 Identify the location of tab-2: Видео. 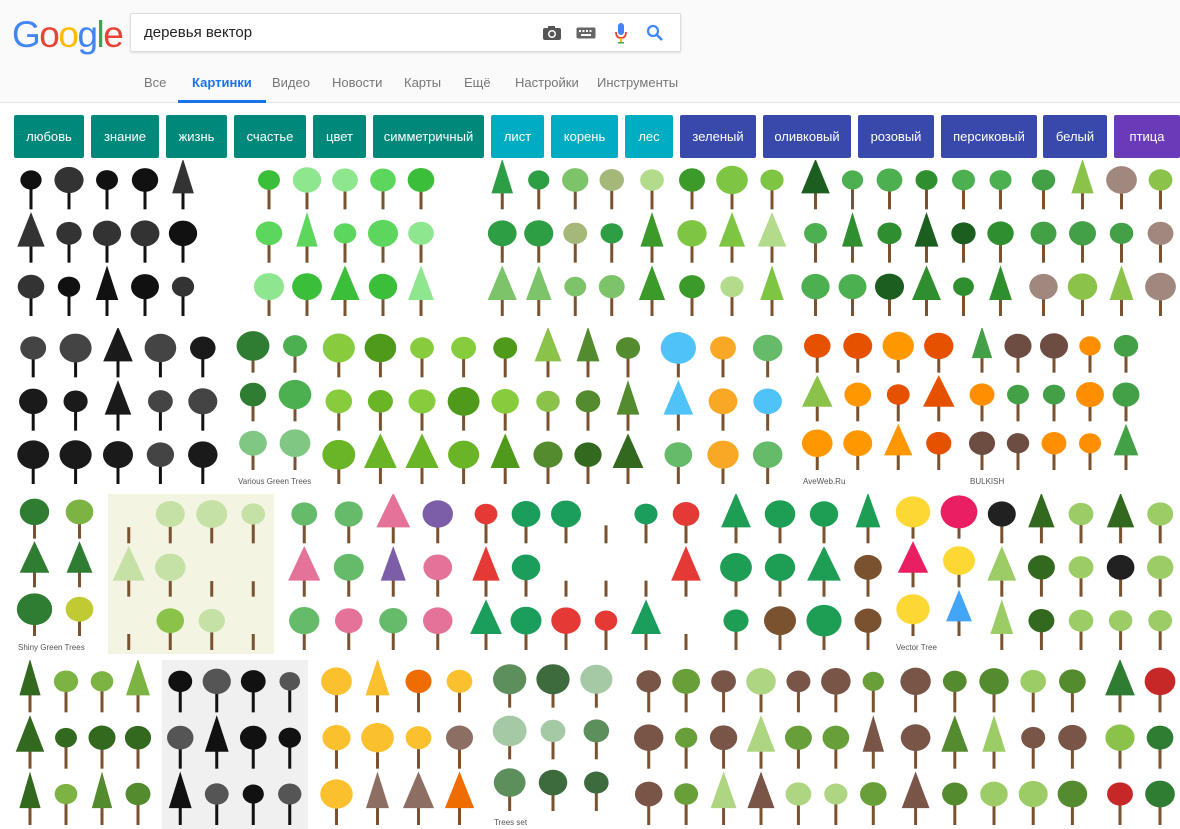
(291, 82).